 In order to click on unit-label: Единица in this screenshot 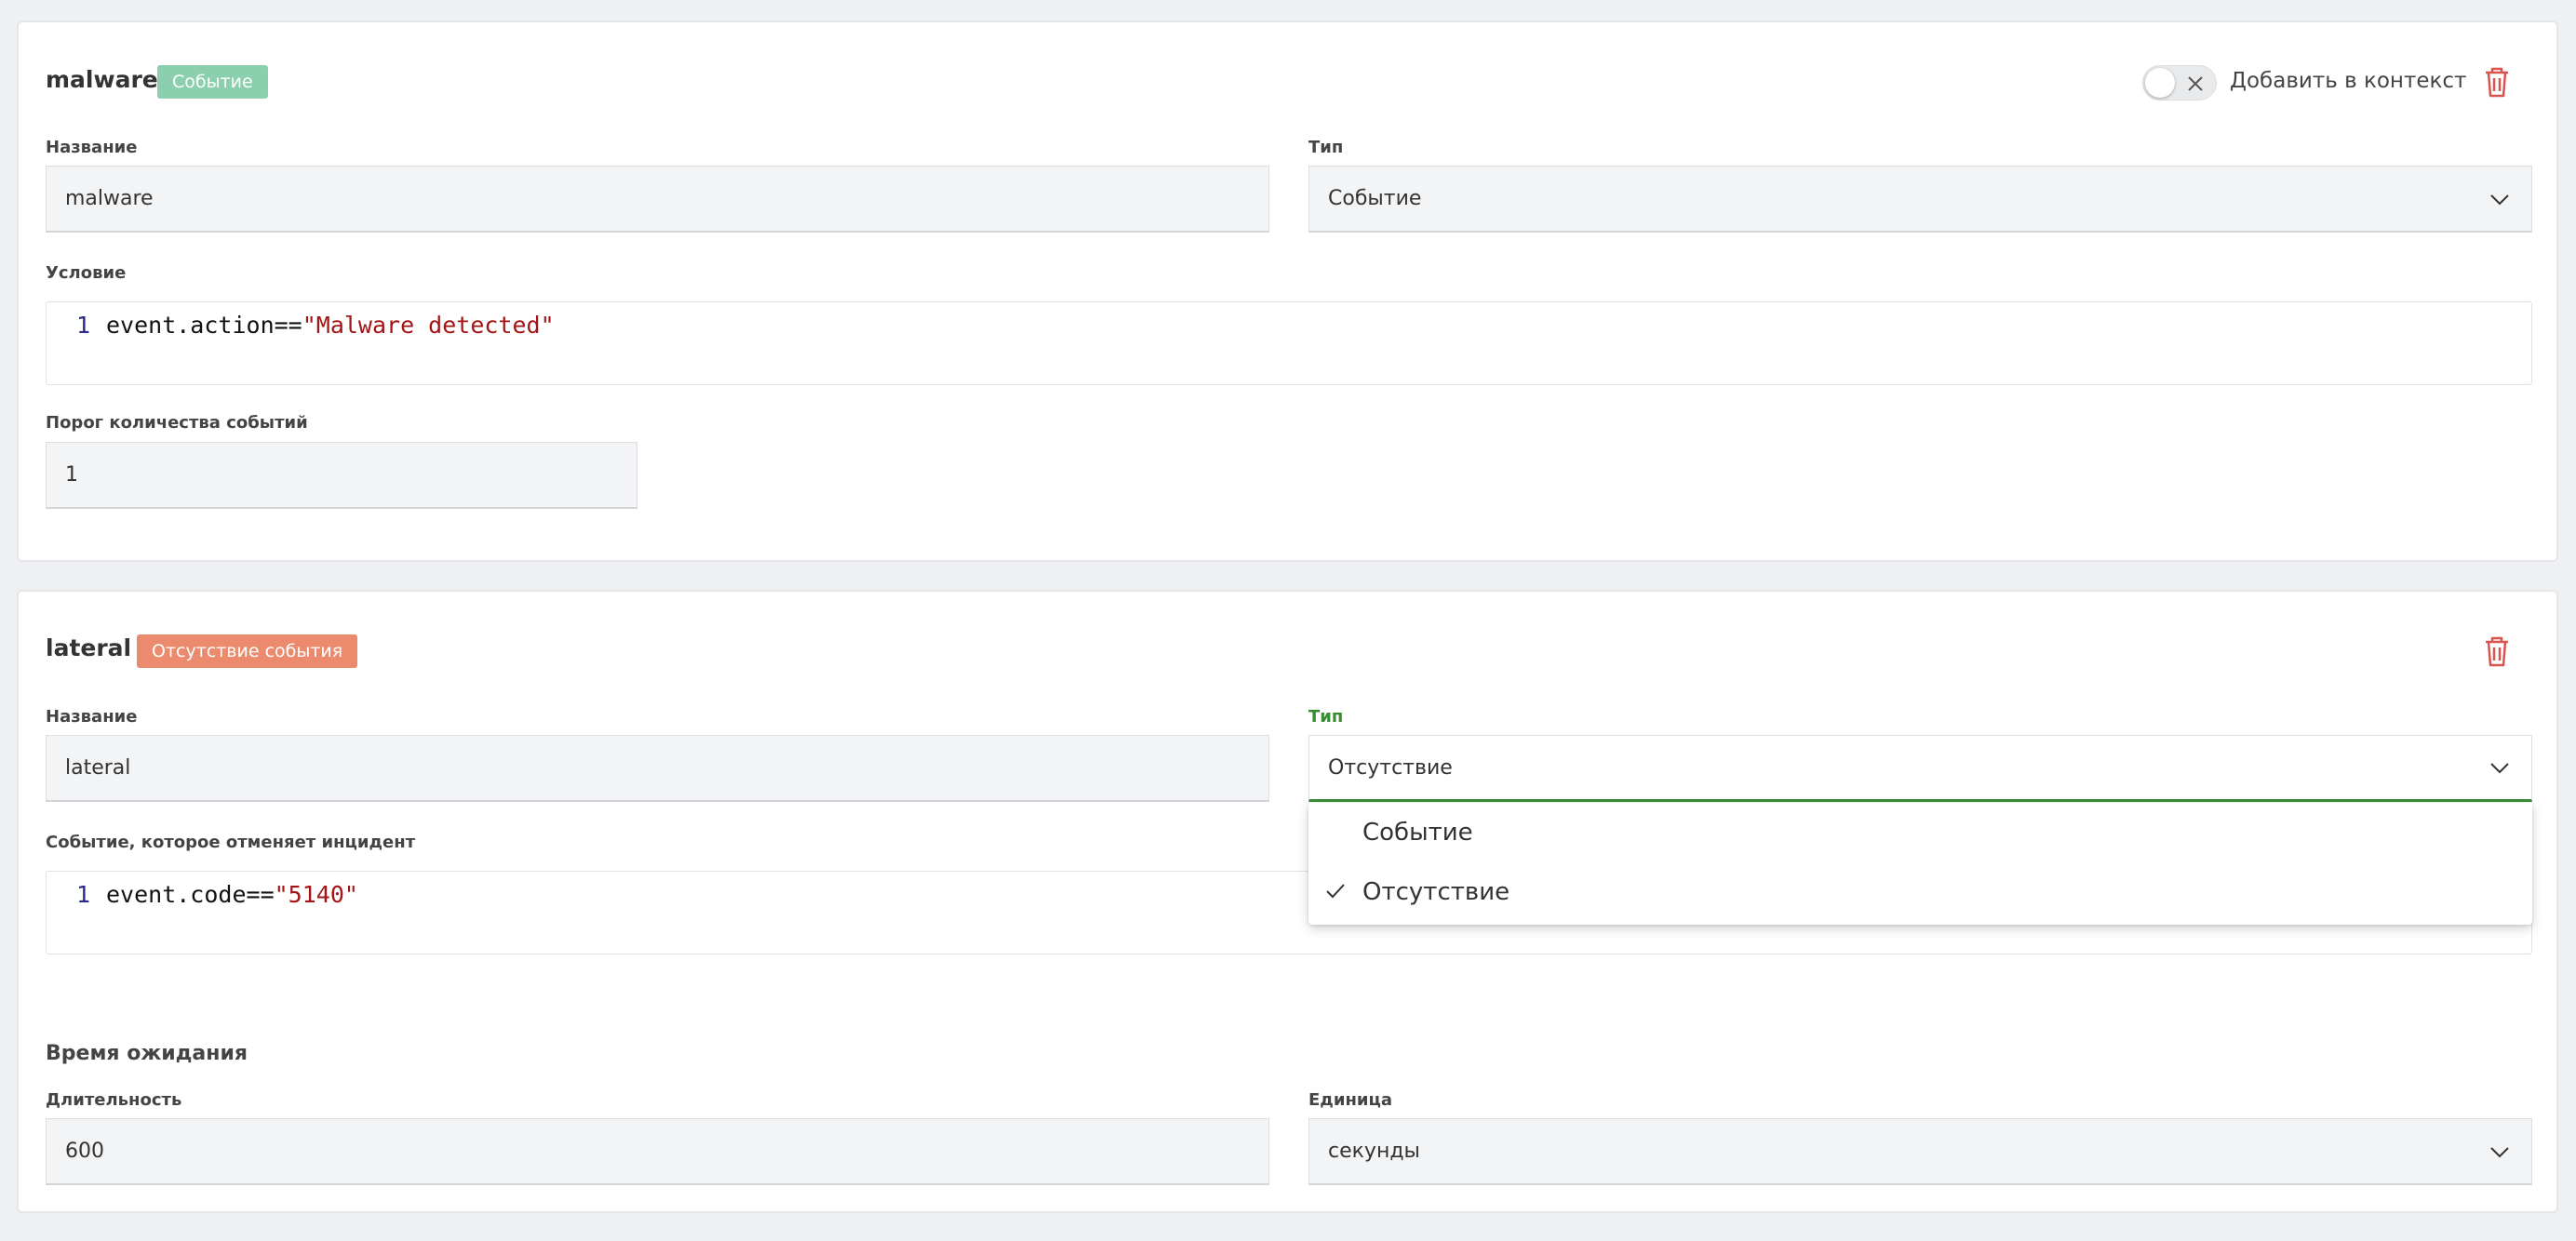, I will do `click(1350, 1100)`.